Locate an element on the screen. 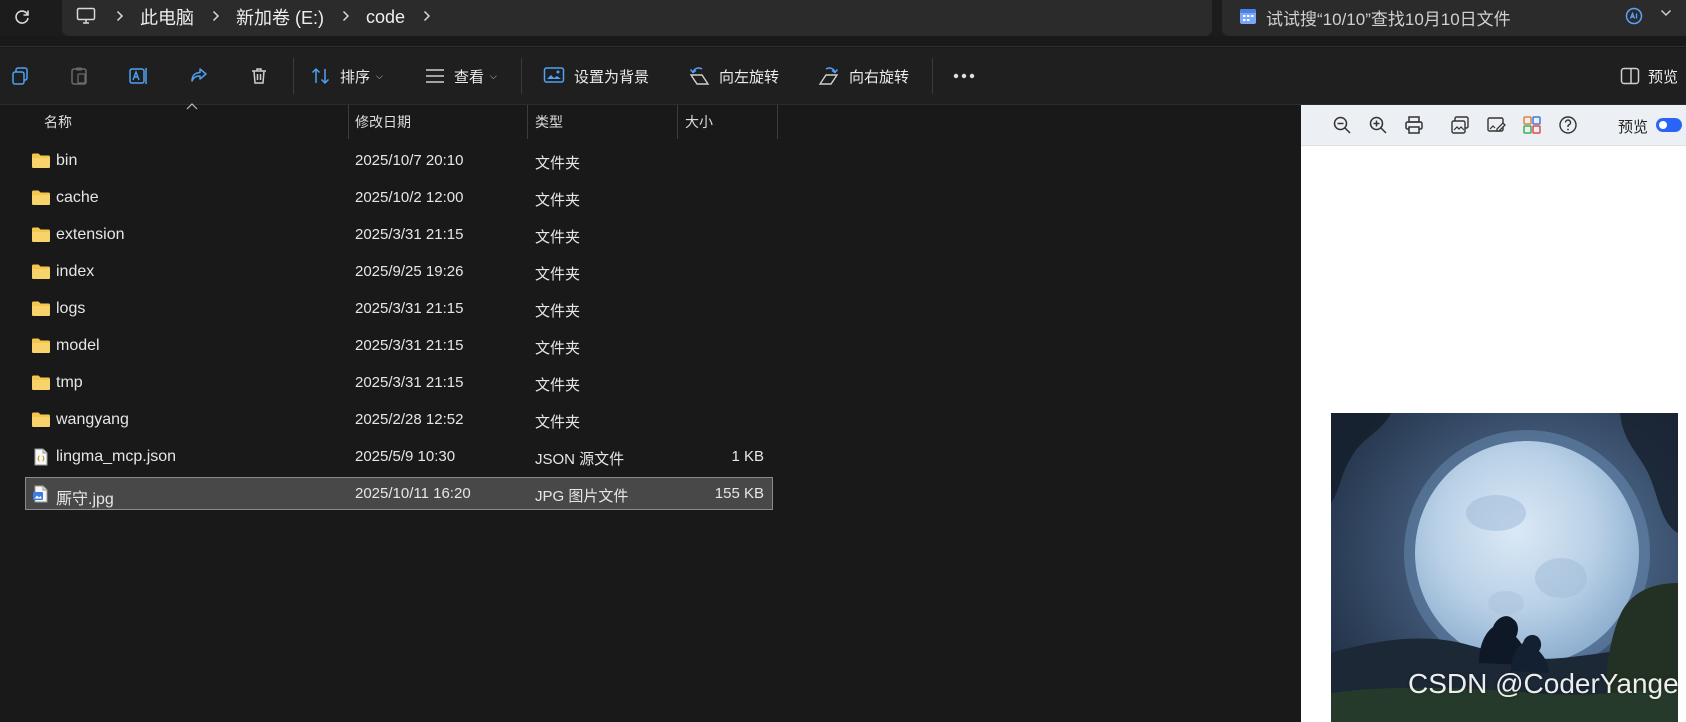 This screenshot has height=722, width=1686. file-date: 2025/10/2 12:00 is located at coordinates (409, 197).